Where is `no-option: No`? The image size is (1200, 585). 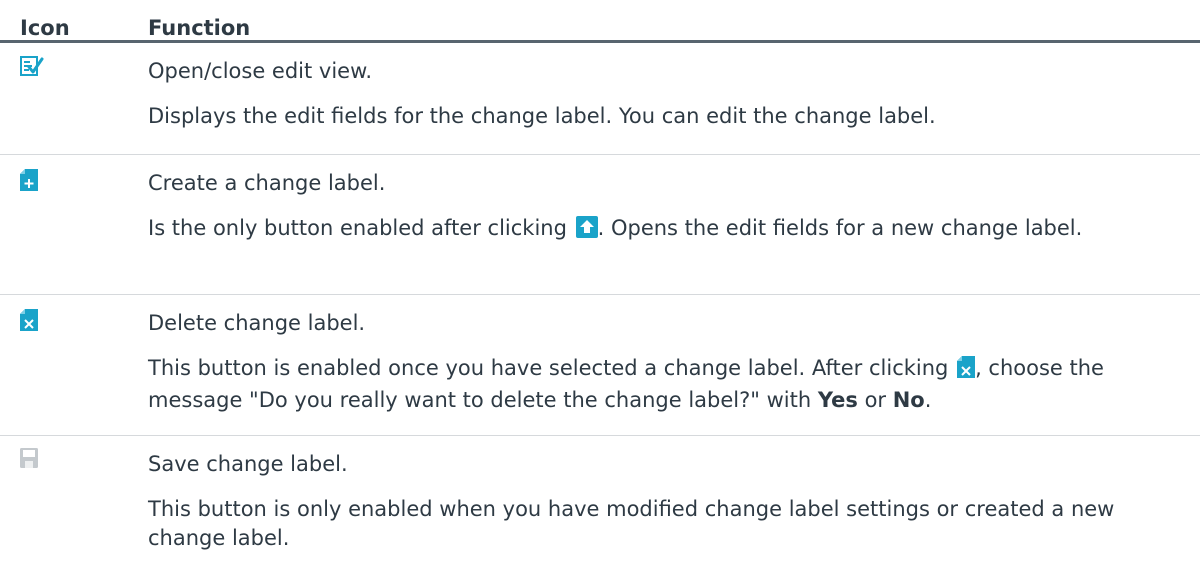
no-option: No is located at coordinates (908, 400).